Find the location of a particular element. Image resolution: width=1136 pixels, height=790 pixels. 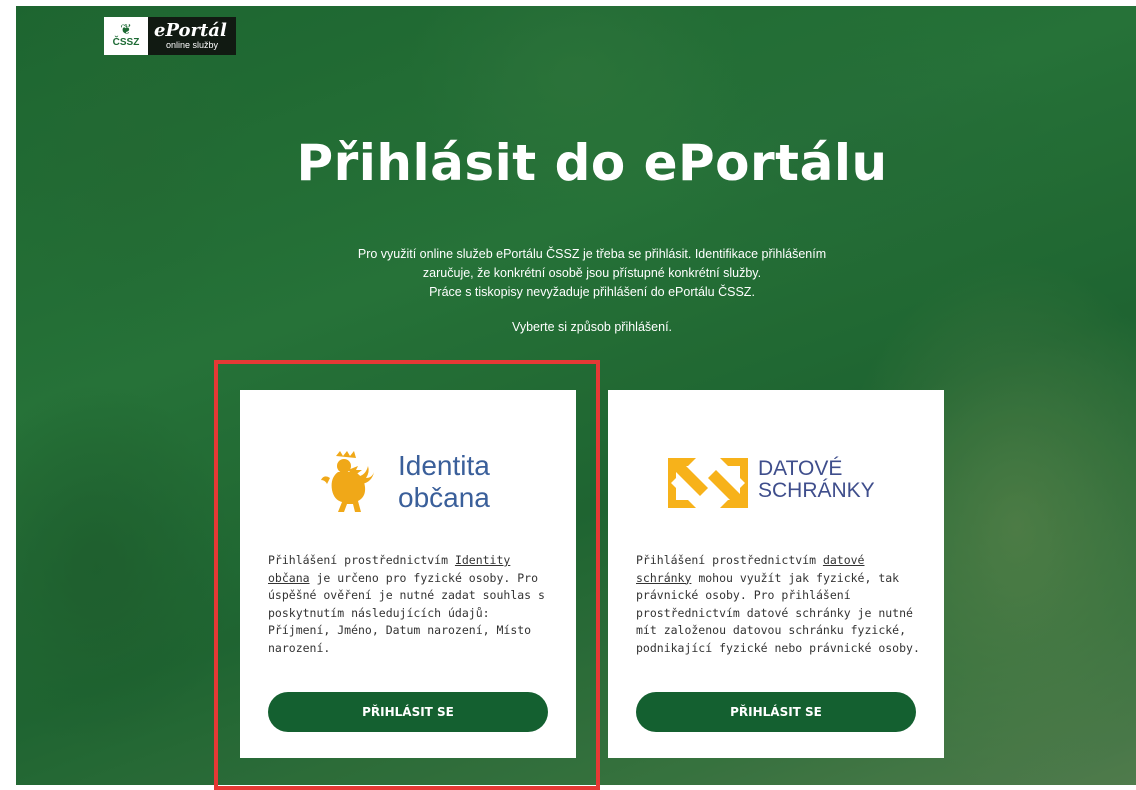

identita-title-line1: Identita is located at coordinates (444, 465).